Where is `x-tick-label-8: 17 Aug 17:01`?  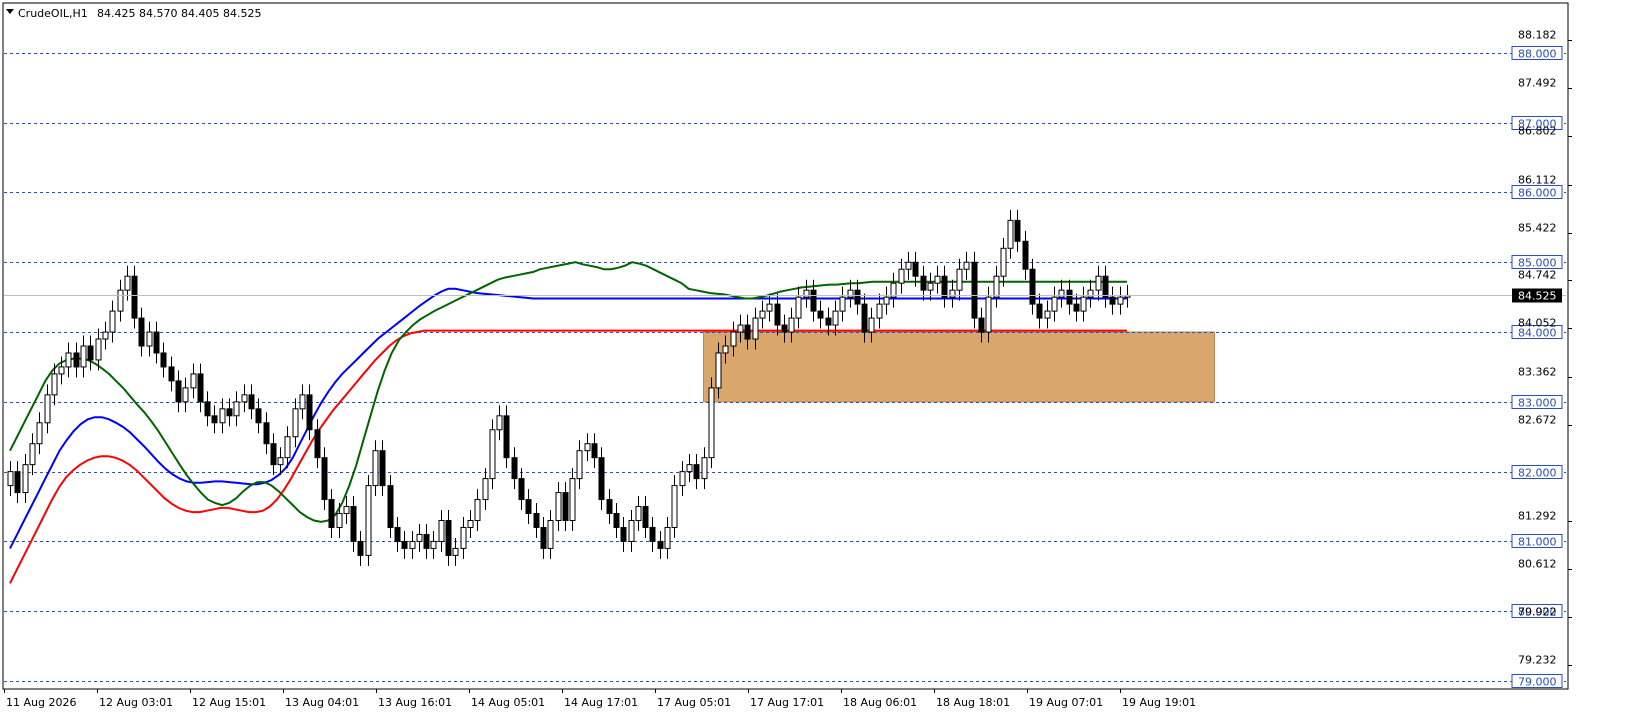 x-tick-label-8: 17 Aug 17:01 is located at coordinates (787, 702).